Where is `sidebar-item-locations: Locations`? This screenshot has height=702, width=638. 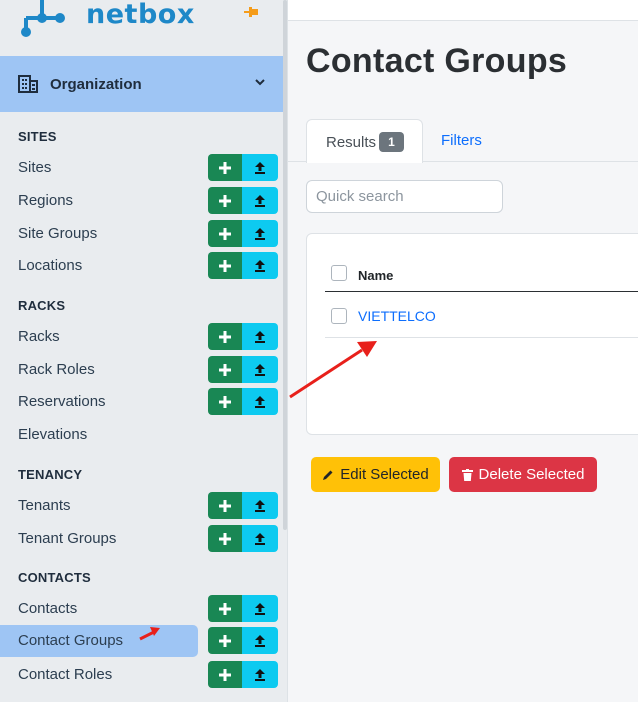
sidebar-item-locations: Locations is located at coordinates (141, 266).